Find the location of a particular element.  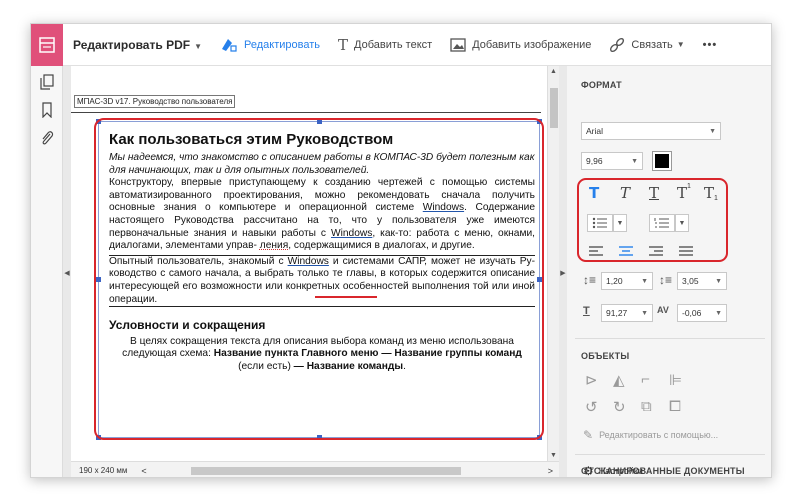

font-family-value: Arial is located at coordinates (595, 131).